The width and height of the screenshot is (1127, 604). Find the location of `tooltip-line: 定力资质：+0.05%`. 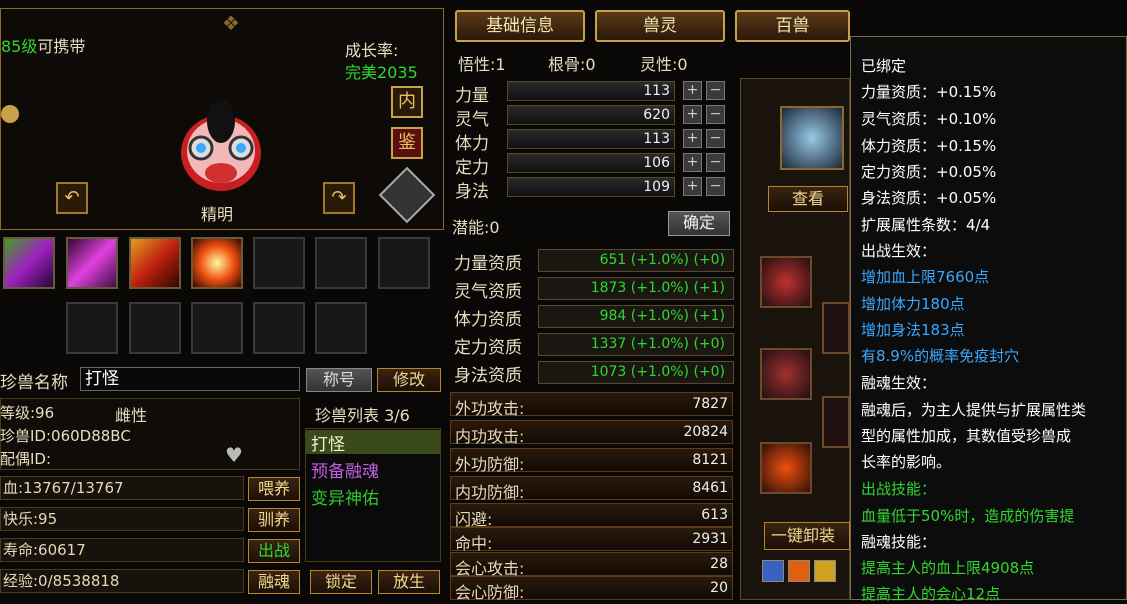

tooltip-line: 定力资质：+0.05% is located at coordinates (929, 172).